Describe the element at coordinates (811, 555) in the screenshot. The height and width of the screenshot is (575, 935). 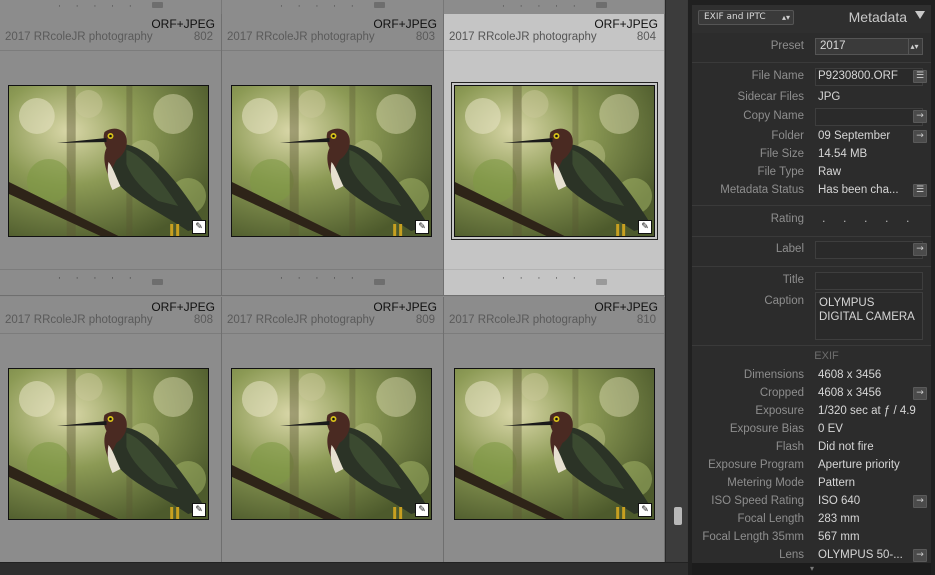
I see `exif-row: Lens OLYMPUS 50-... →` at that location.